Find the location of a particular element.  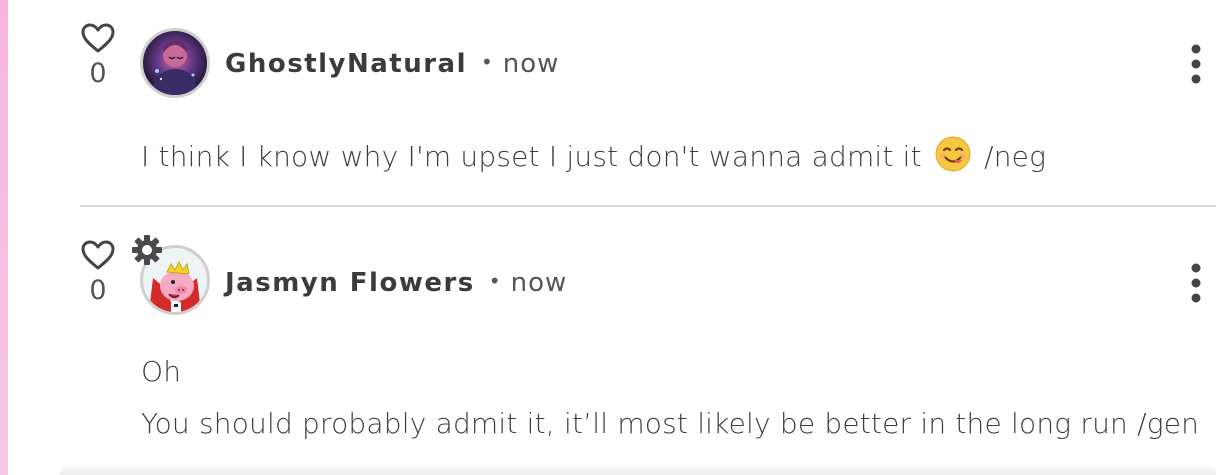

comment-meta: Jasmyn Flowers • now is located at coordinates (396, 283).